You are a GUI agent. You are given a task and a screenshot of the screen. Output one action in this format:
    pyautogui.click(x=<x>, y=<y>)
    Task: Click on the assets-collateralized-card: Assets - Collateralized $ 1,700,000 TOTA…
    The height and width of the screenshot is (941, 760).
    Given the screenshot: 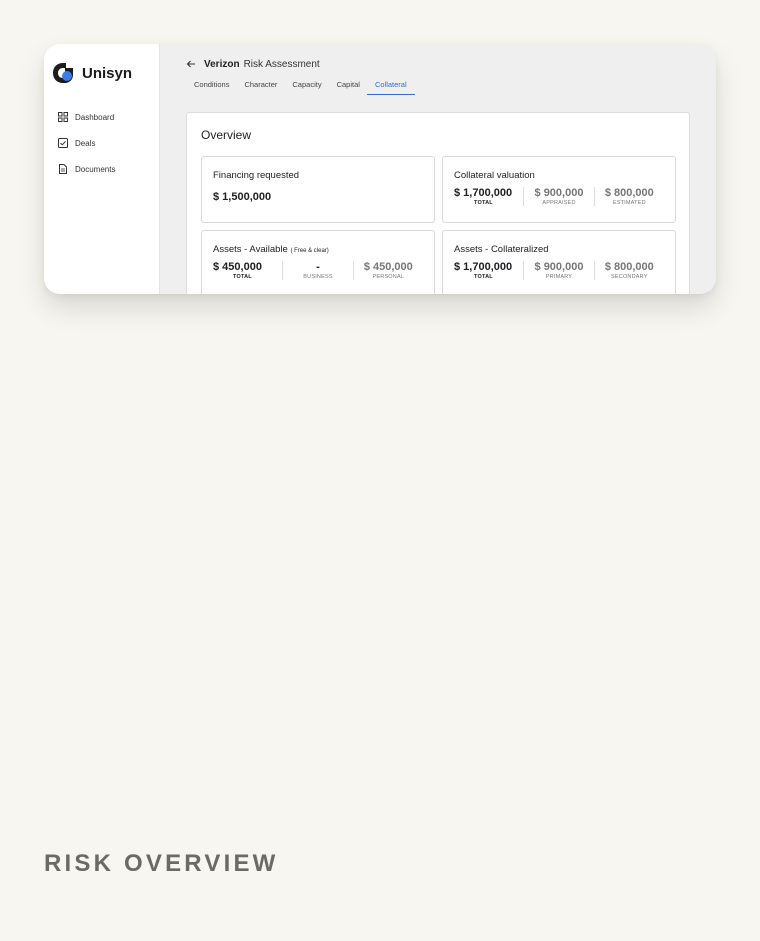 What is the action you would take?
    pyautogui.click(x=559, y=262)
    